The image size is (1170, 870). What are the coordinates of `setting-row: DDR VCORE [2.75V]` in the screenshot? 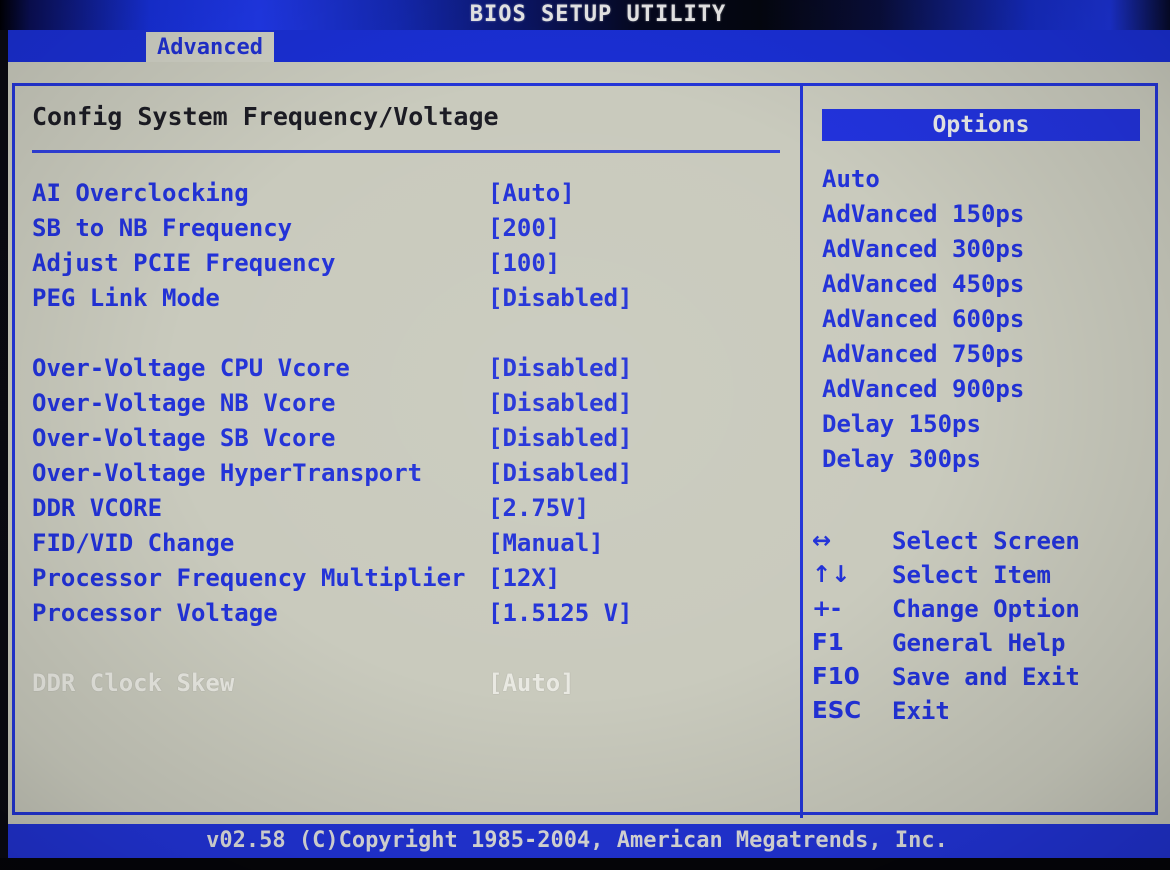 It's located at (408, 508).